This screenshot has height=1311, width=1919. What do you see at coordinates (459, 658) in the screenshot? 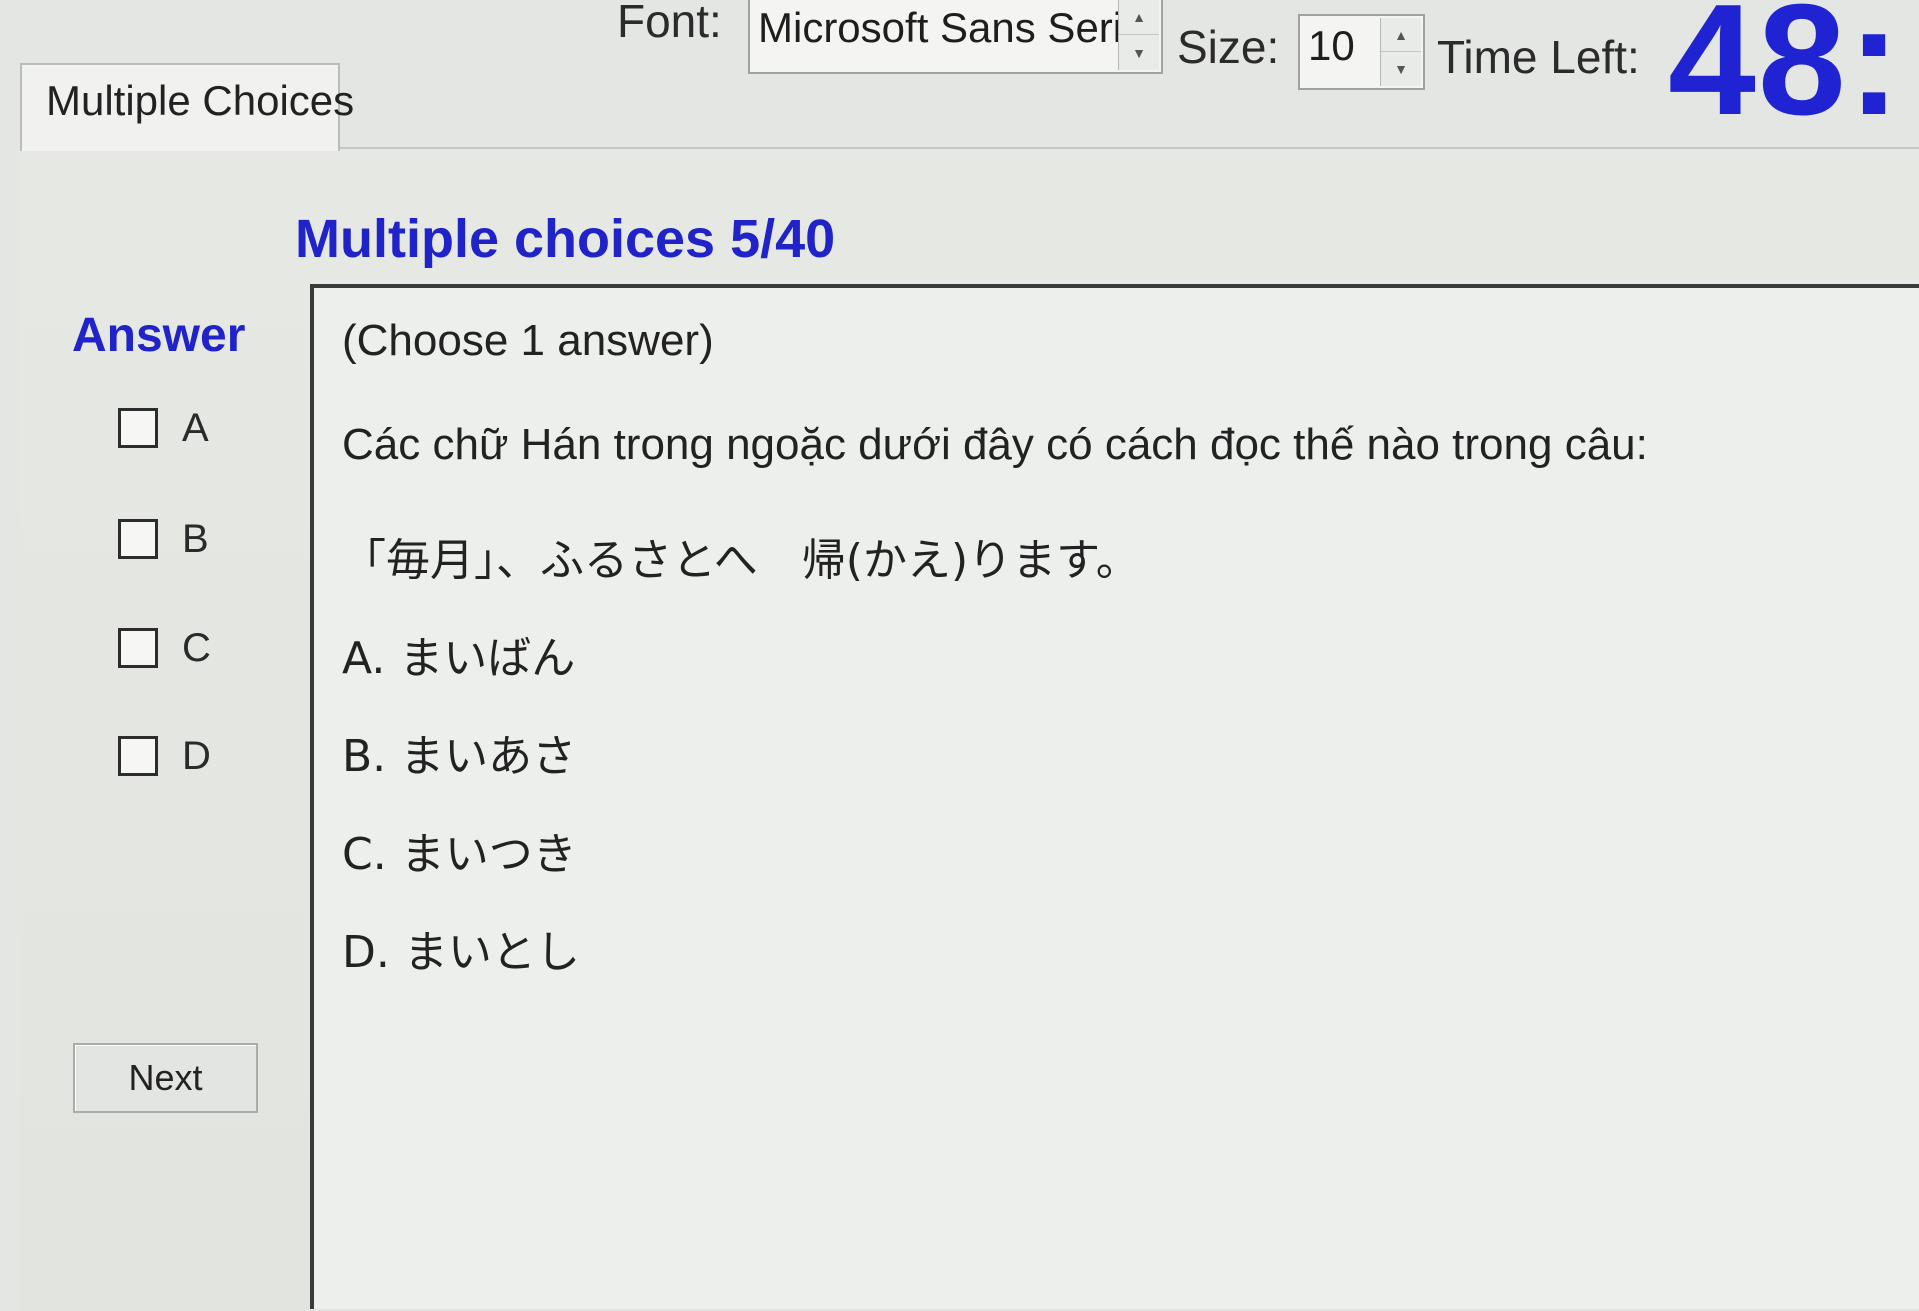
I see `choice-a: A. まいばん` at bounding box center [459, 658].